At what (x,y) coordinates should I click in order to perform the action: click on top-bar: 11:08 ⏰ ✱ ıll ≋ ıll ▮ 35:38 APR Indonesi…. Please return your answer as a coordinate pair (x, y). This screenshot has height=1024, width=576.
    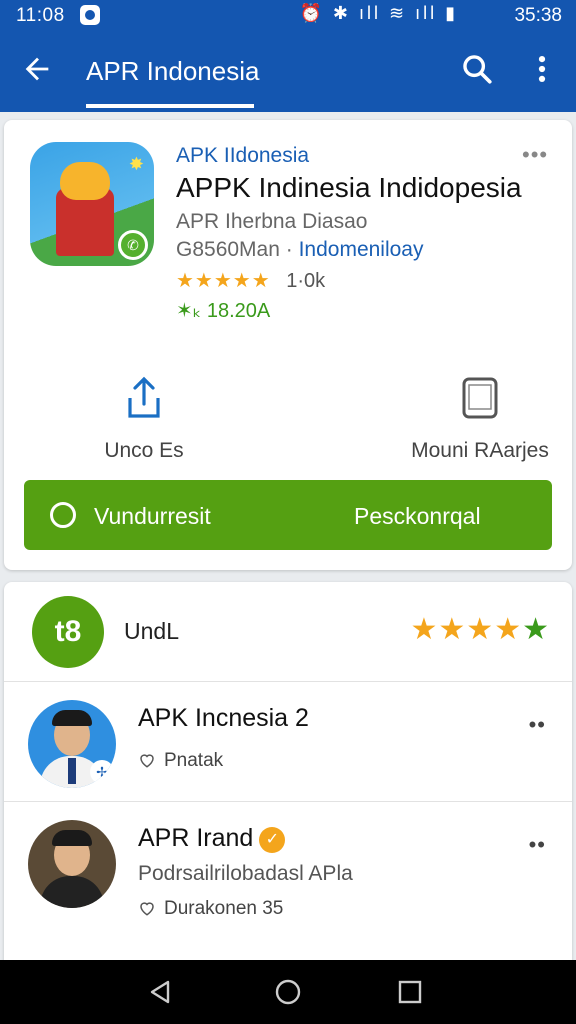
    Looking at the image, I should click on (288, 56).